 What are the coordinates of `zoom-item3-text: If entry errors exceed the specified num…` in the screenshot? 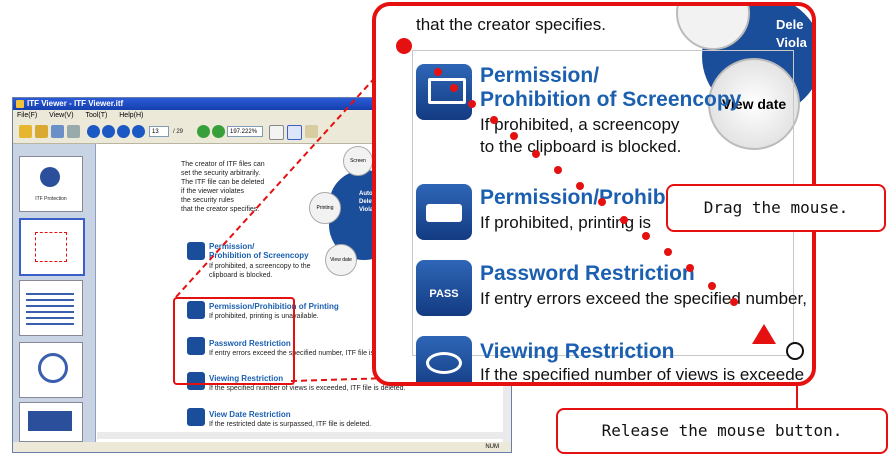 It's located at (648, 298).